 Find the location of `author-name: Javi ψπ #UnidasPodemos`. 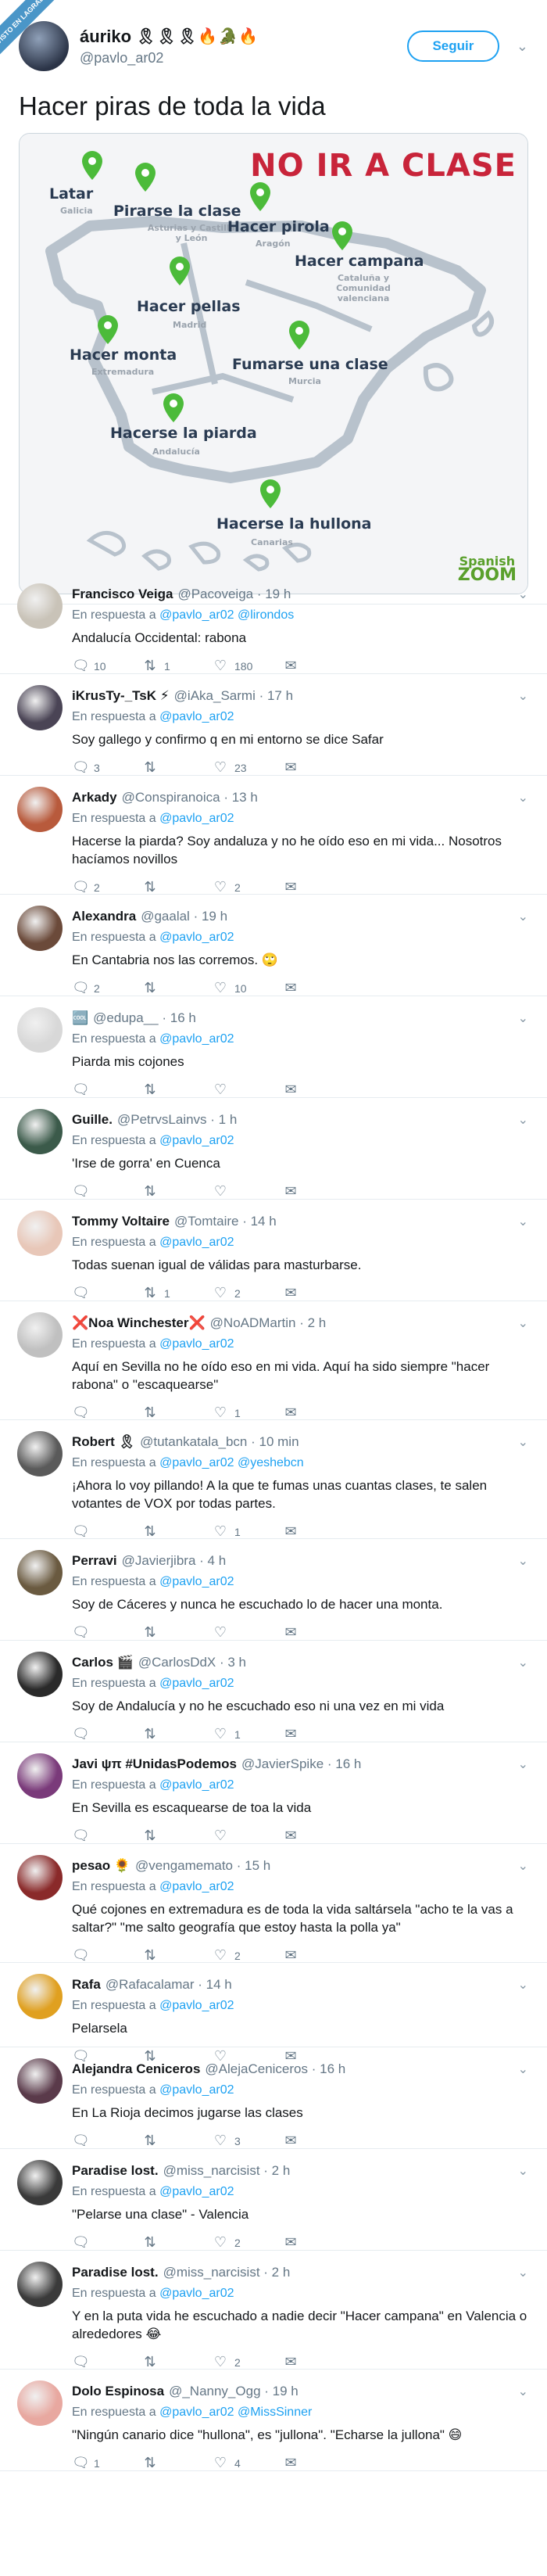

author-name: Javi ψπ #UnidasPodemos is located at coordinates (155, 1764).